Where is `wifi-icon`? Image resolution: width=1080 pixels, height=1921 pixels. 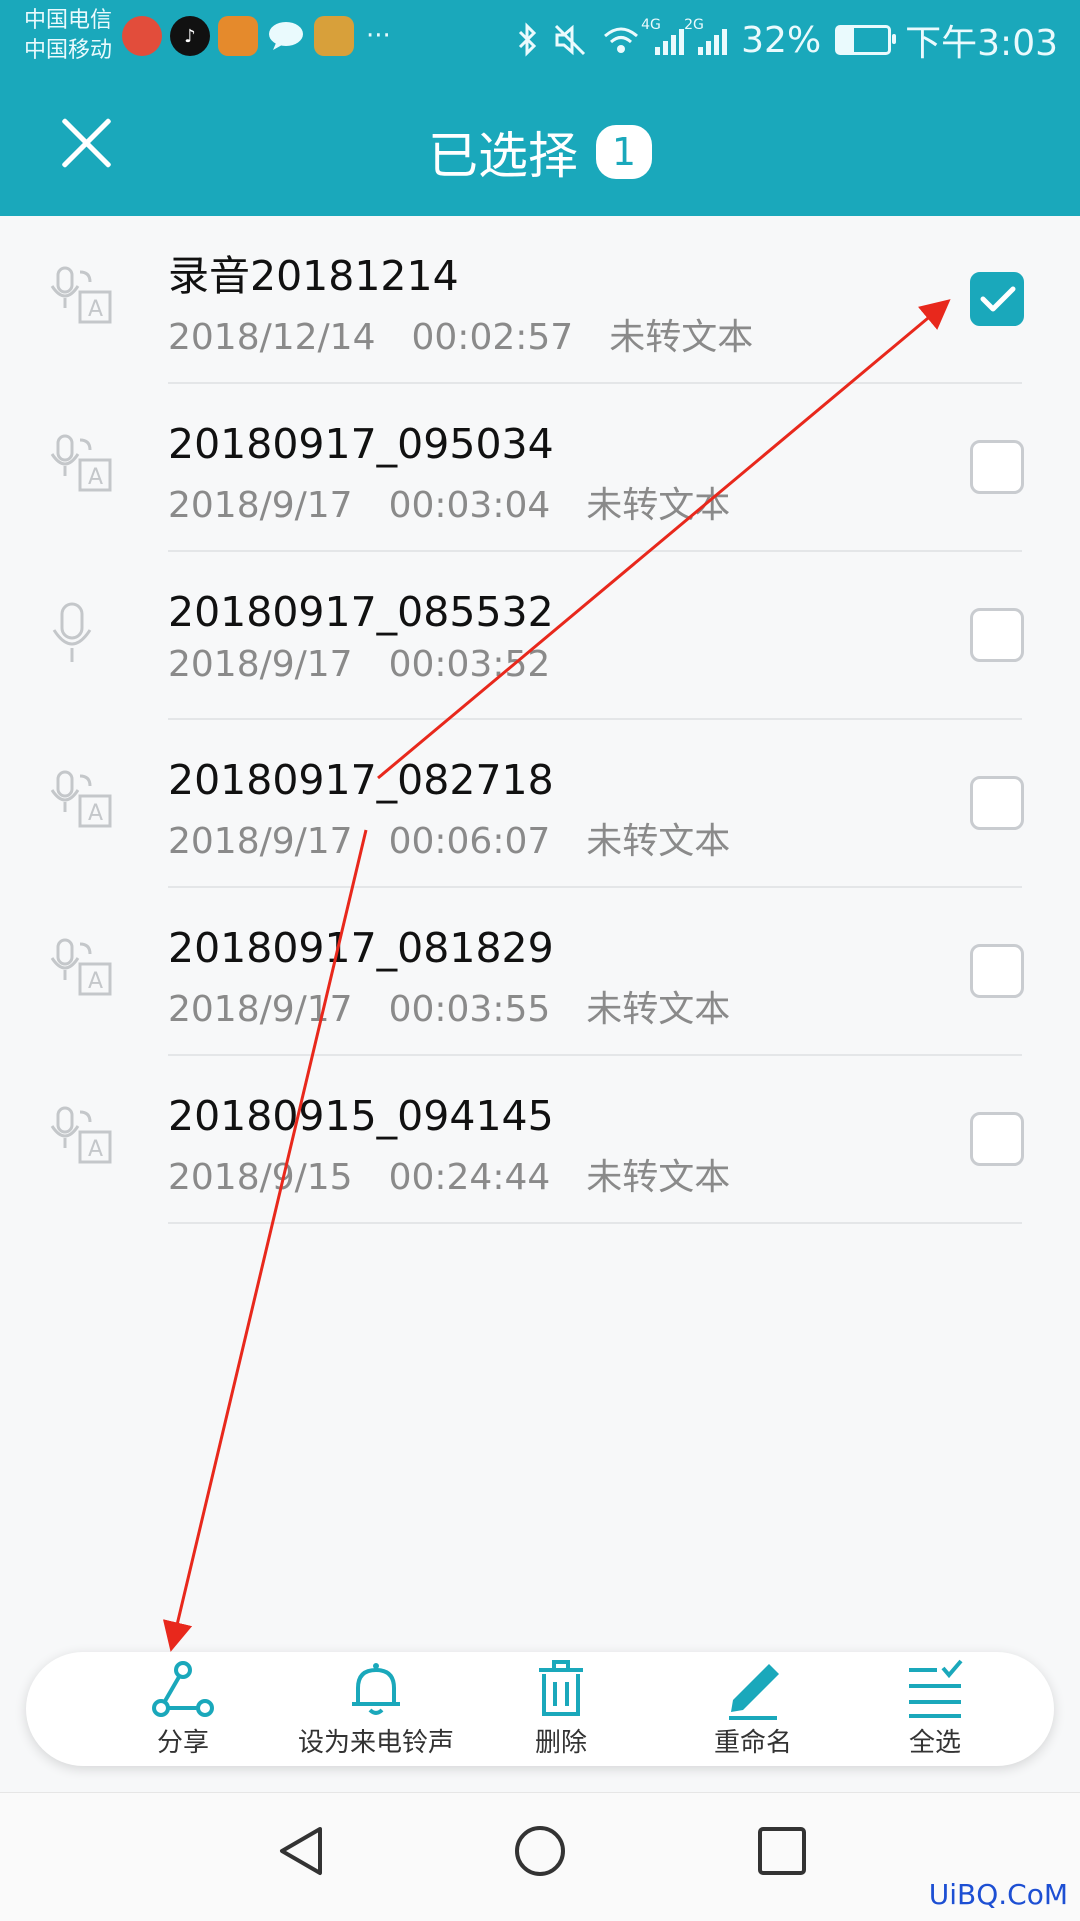 wifi-icon is located at coordinates (621, 40).